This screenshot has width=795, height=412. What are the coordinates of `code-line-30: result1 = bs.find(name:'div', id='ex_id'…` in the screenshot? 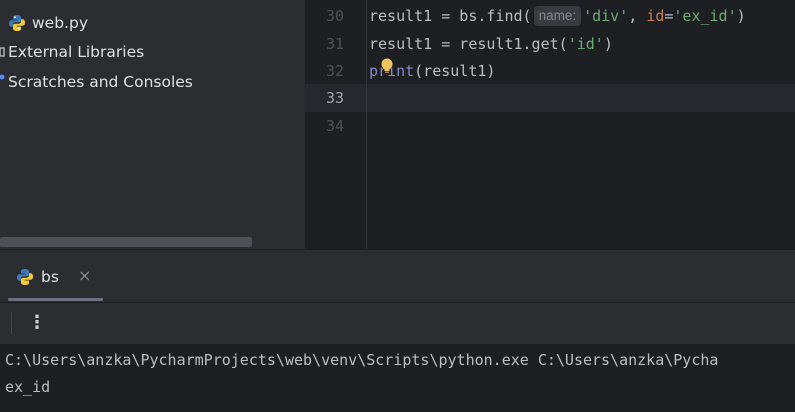 It's located at (557, 16).